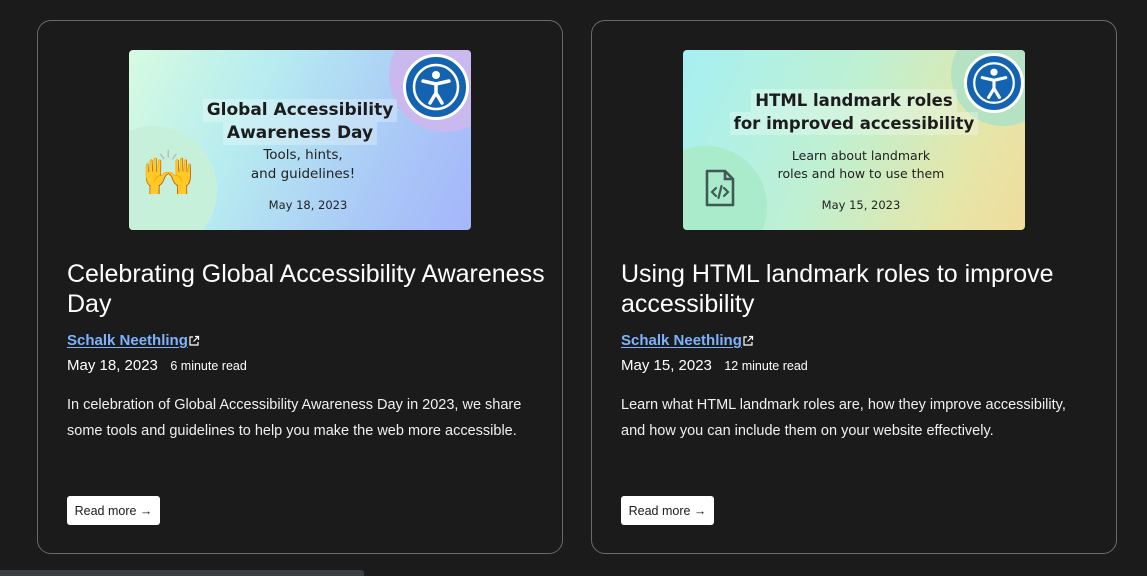  Describe the element at coordinates (303, 164) in the screenshot. I see `thumbnail-subtitle: Tools, hints, and guidelines!` at that location.